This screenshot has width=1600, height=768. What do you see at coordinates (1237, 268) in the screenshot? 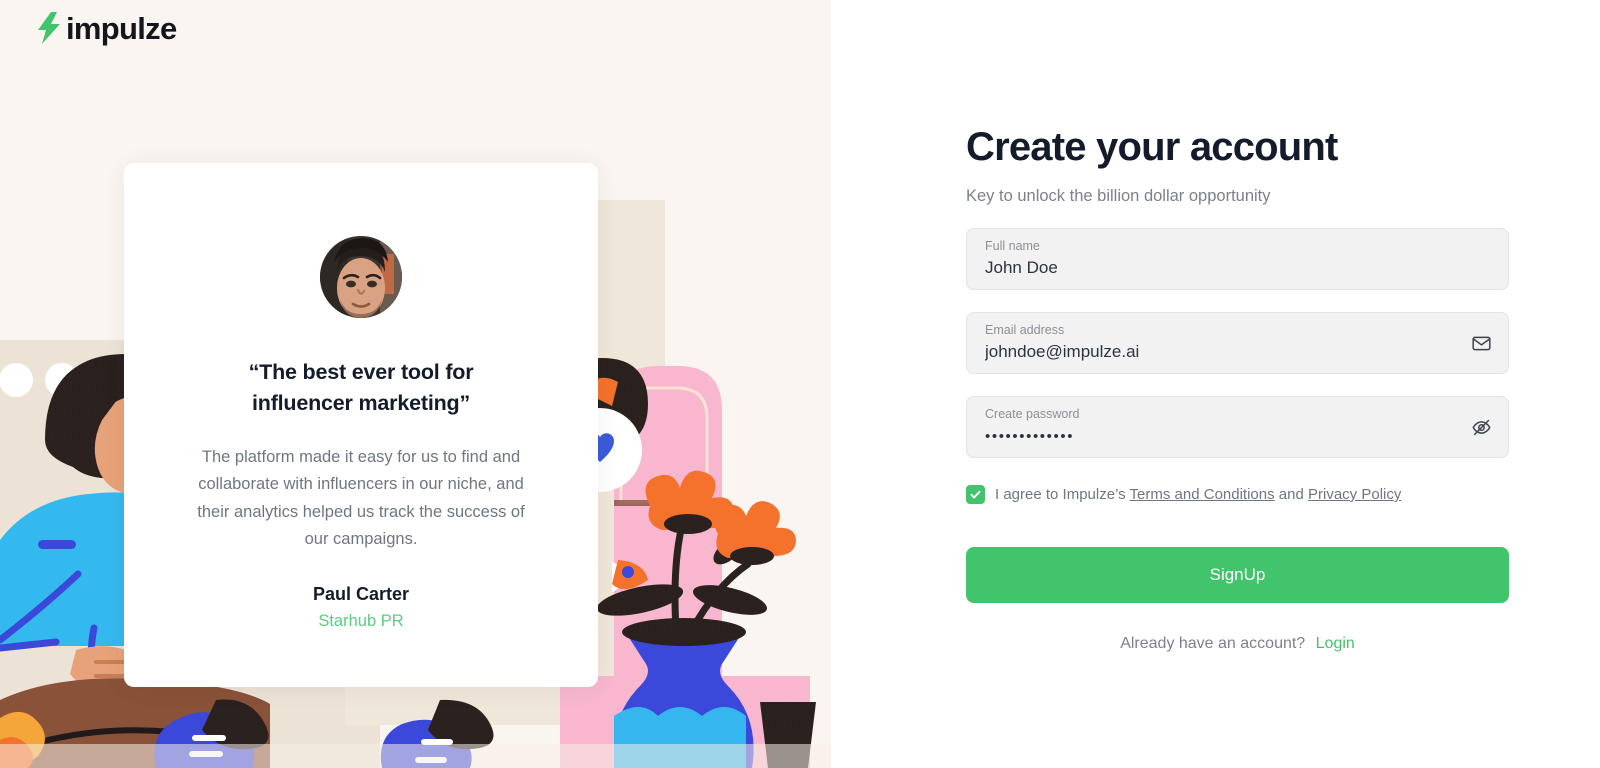
I see `full-name-input` at bounding box center [1237, 268].